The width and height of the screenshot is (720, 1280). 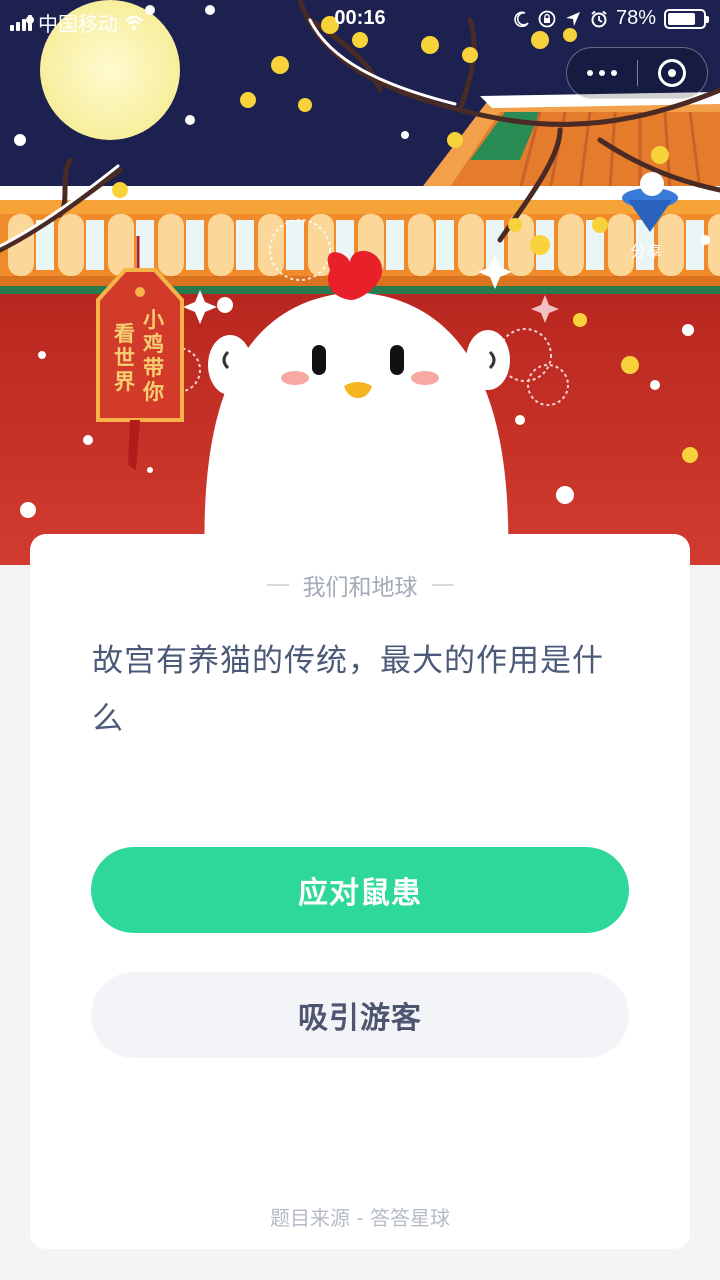 What do you see at coordinates (124, 357) in the screenshot?
I see `tag-text-left: 看世界` at bounding box center [124, 357].